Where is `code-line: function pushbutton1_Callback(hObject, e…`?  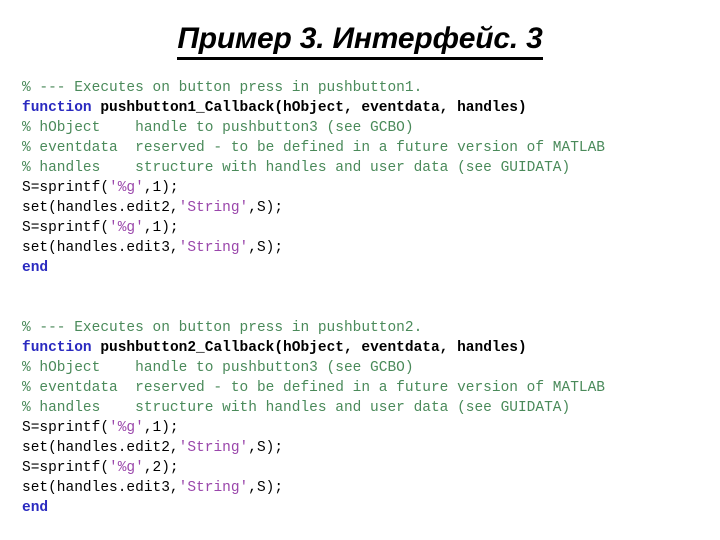 code-line: function pushbutton1_Callback(hObject, e… is located at coordinates (371, 108).